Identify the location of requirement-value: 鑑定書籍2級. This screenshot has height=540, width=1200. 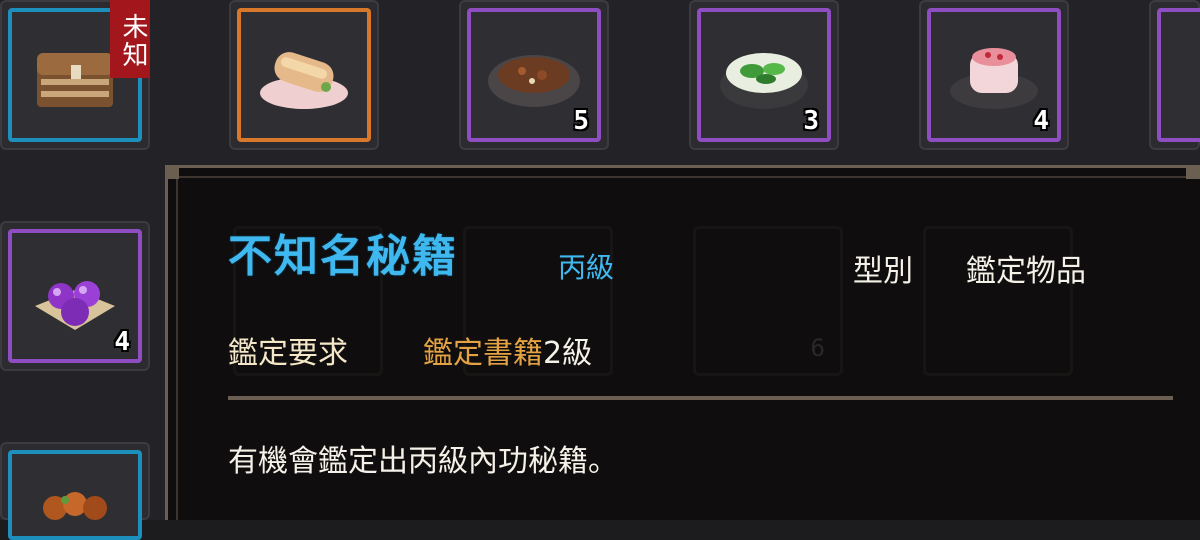
(507, 350).